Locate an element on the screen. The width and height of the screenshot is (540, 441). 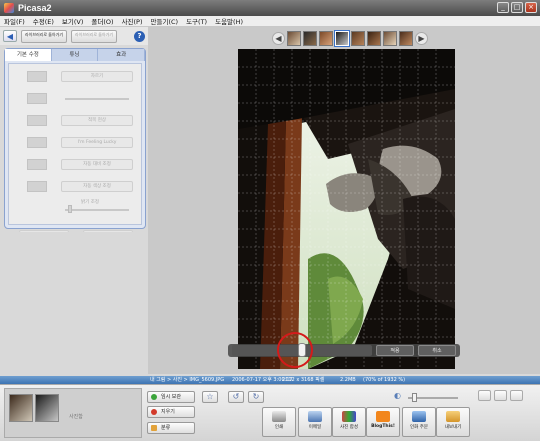
hold-button: 임시 보관 is located at coordinates (171, 397).